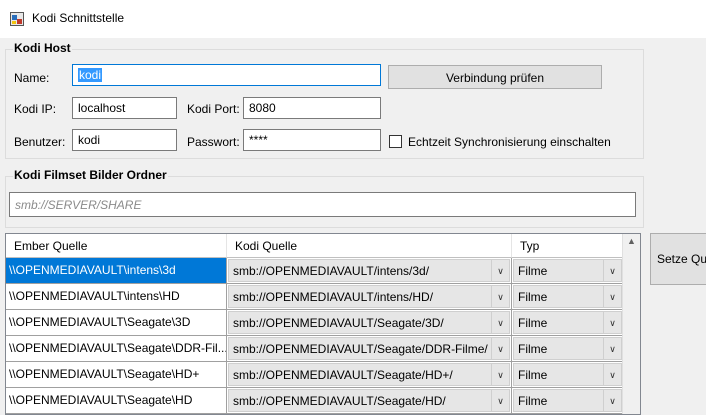  What do you see at coordinates (90, 175) in the screenshot?
I see `movieset-folder-group-title: Kodi Filmset Bilder Ordner` at bounding box center [90, 175].